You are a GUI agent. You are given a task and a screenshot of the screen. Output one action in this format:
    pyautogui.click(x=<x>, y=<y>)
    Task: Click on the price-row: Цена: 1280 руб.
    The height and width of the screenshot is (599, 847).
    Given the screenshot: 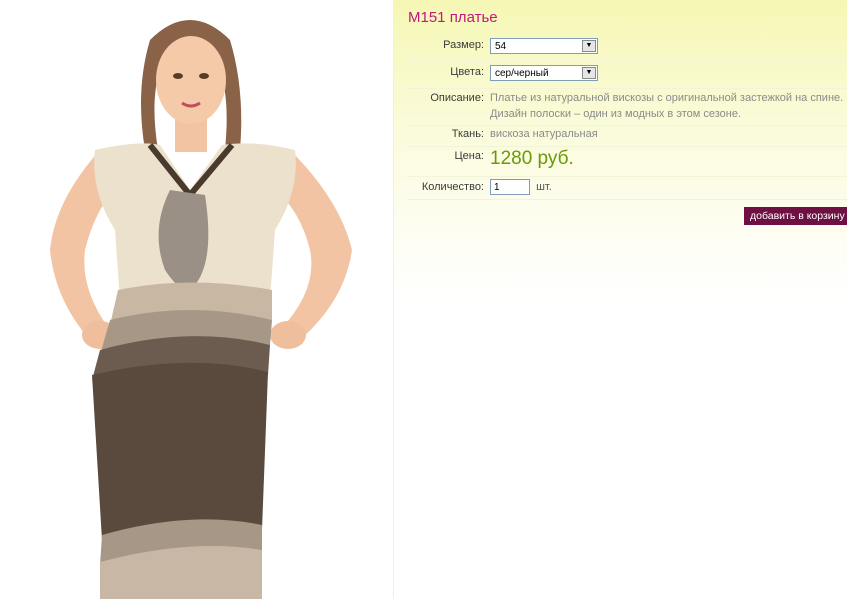 What is the action you would take?
    pyautogui.click(x=627, y=162)
    